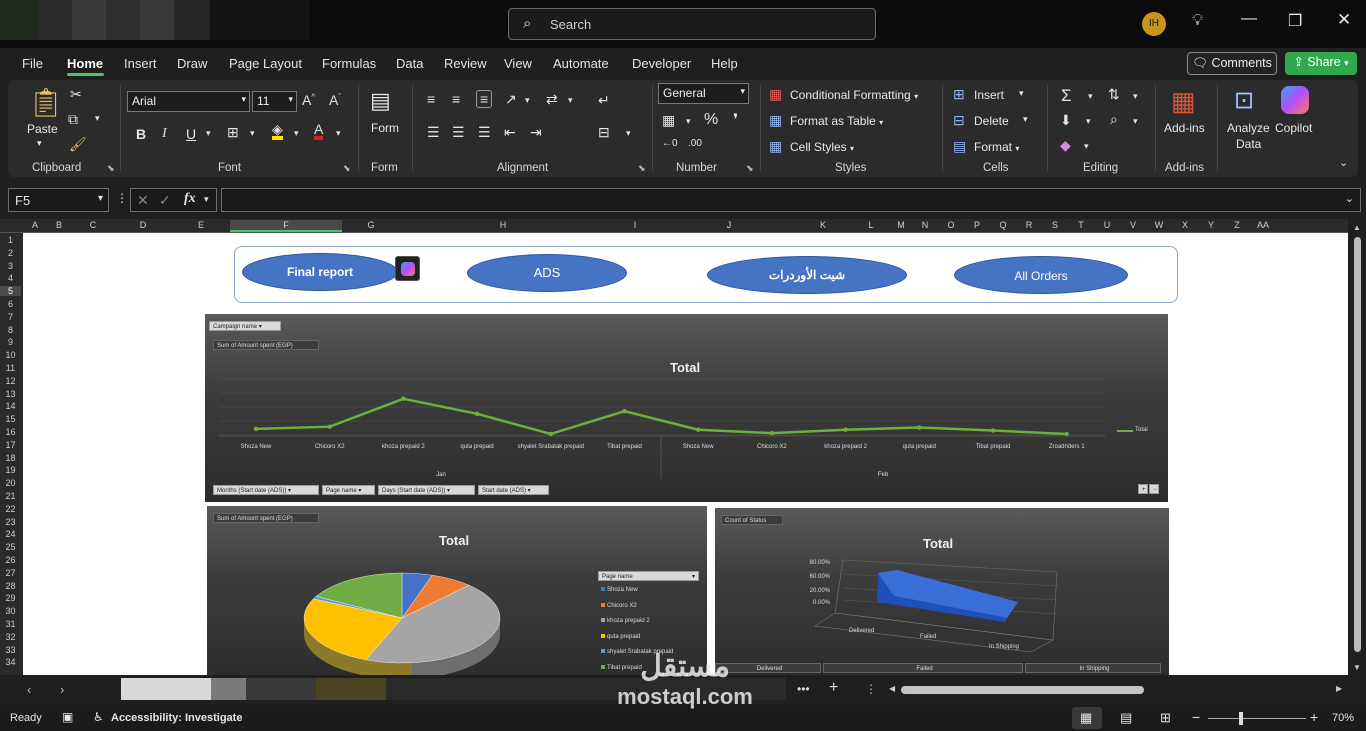 This screenshot has width=1366, height=731. What do you see at coordinates (1232, 63) in the screenshot?
I see `comments-button: 🗨︎ Comments` at bounding box center [1232, 63].